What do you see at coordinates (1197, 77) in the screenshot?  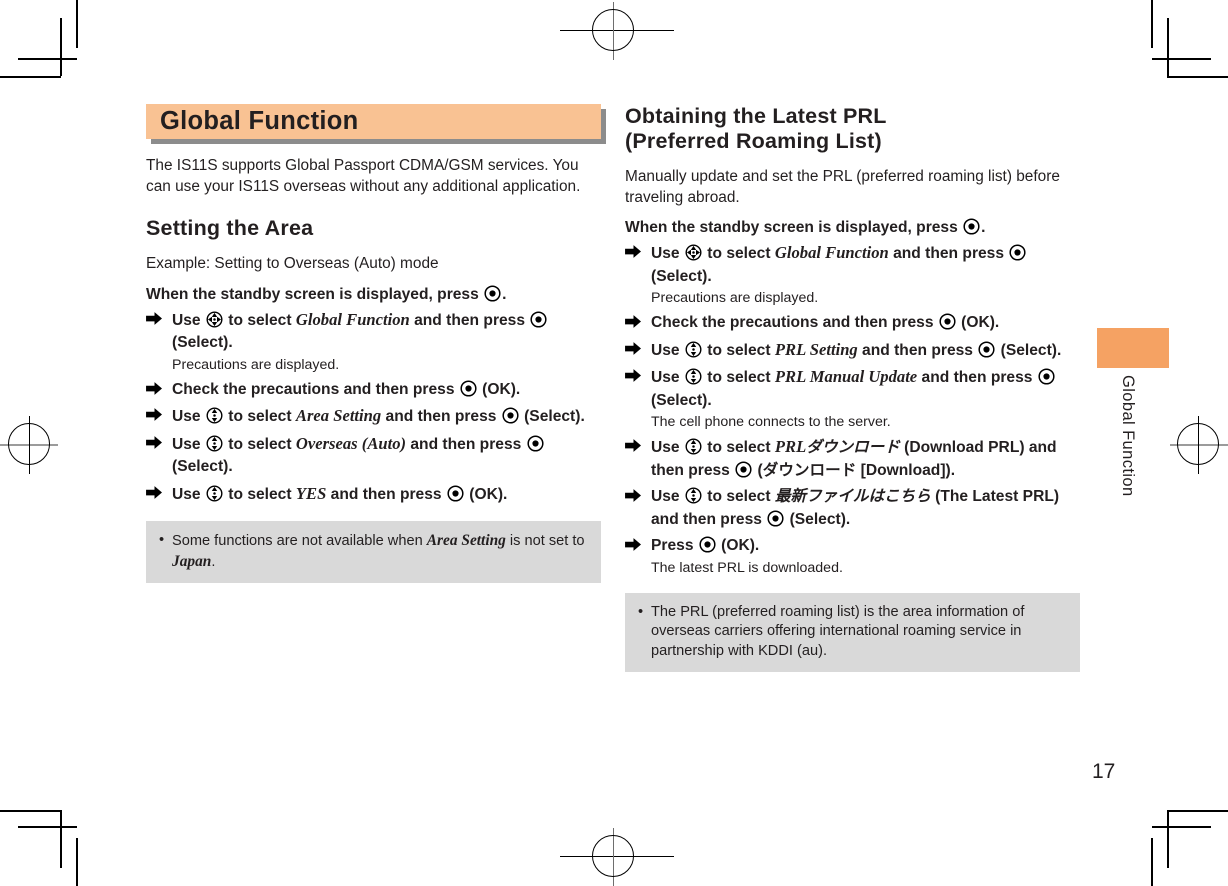 I see `crop-mark-top-right-h2` at bounding box center [1197, 77].